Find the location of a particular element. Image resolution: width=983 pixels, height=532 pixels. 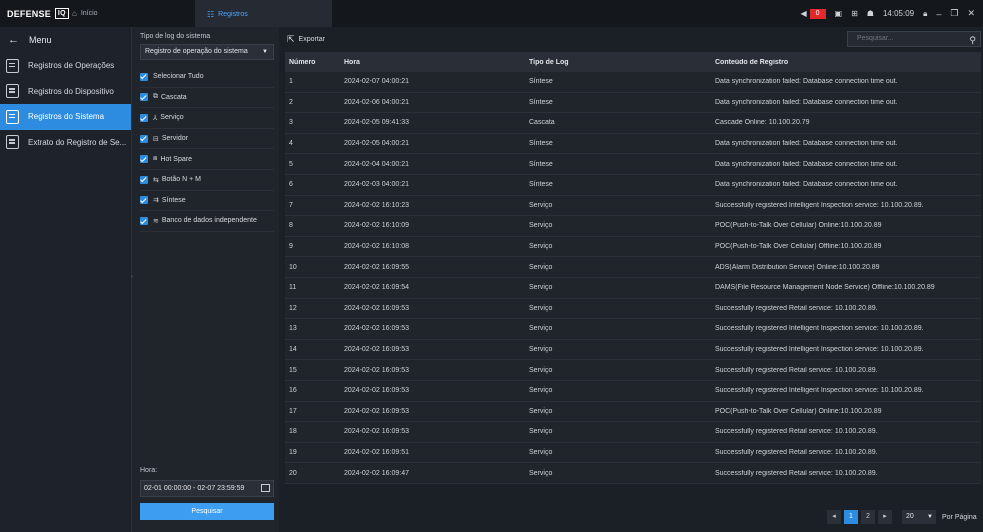

next-page-icon: ▸ is located at coordinates (885, 517).